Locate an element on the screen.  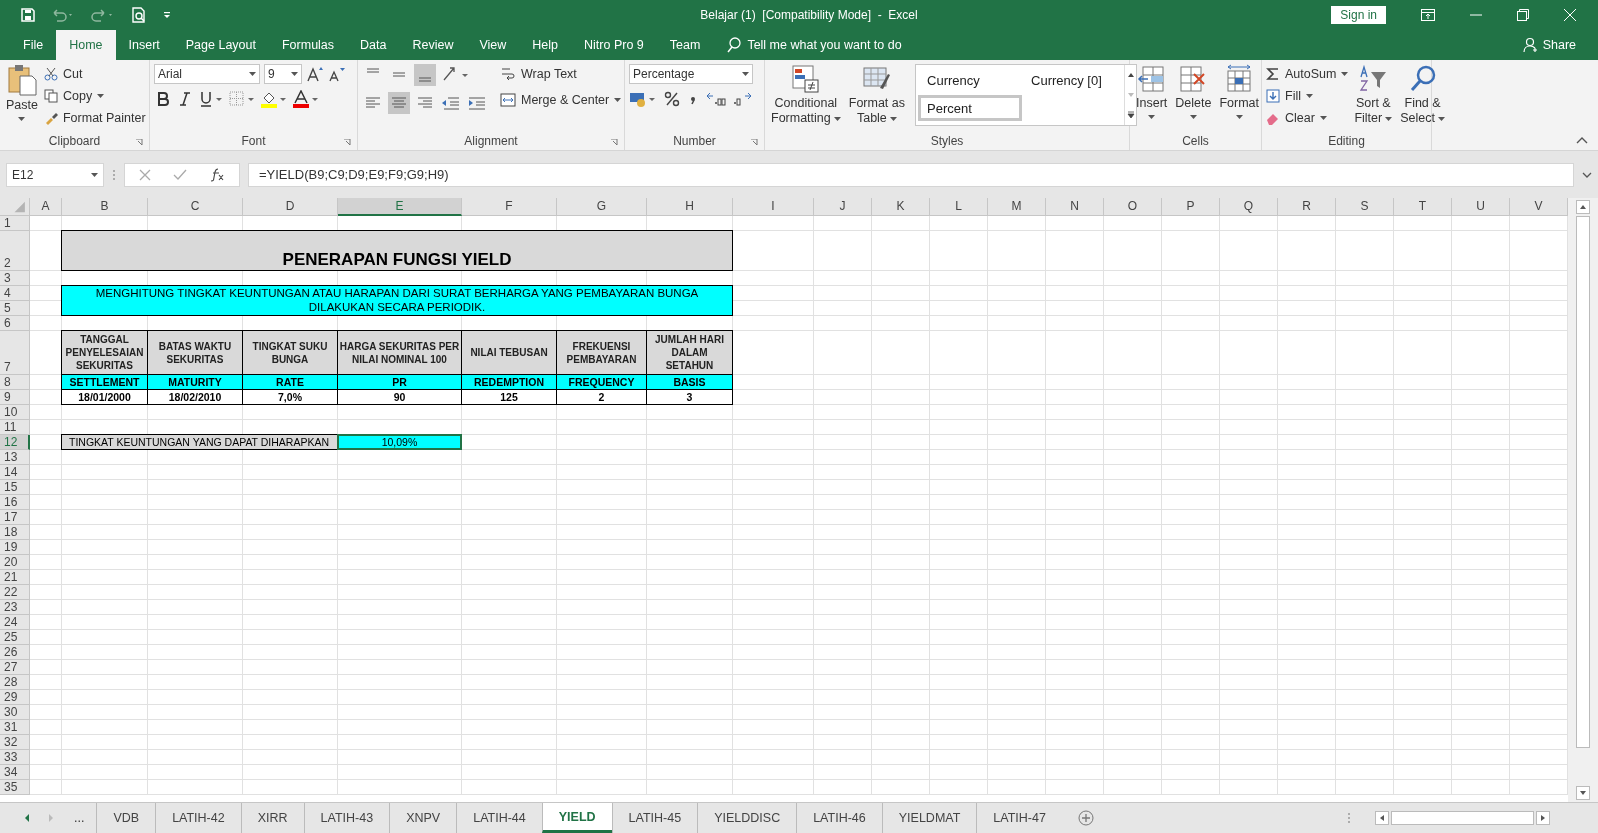
row-header: 4 is located at coordinates (15, 293).